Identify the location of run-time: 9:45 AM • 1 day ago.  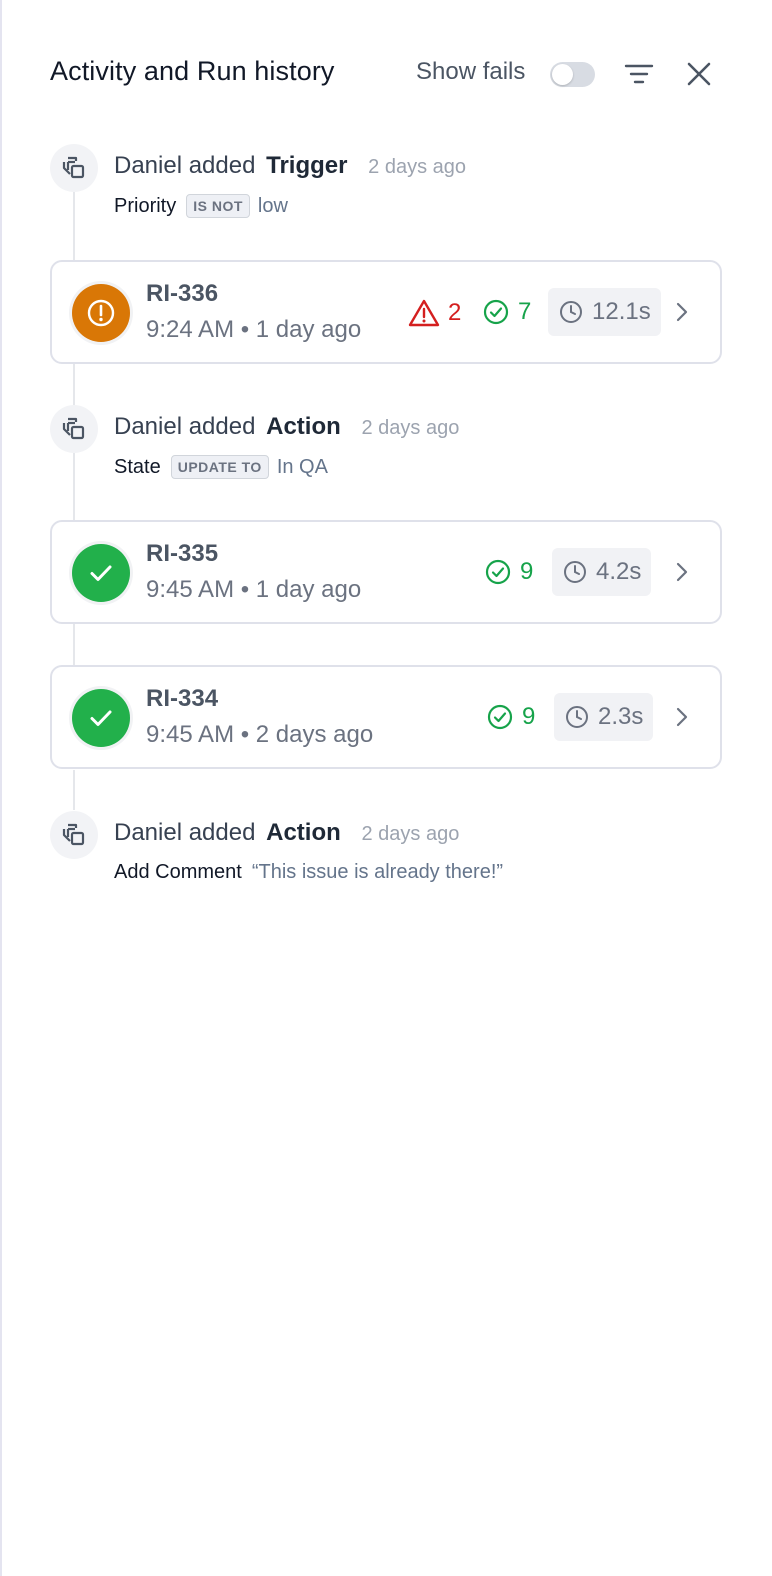
(254, 589).